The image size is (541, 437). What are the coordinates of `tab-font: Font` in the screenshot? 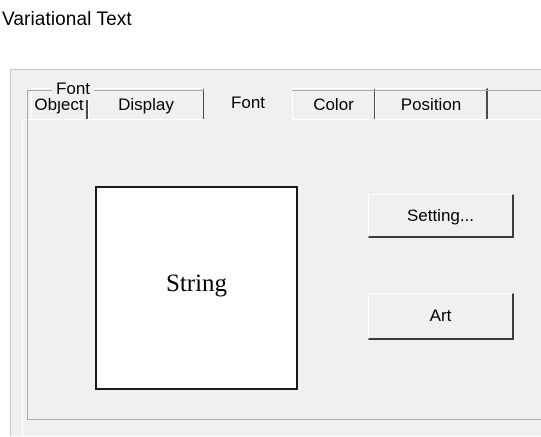 It's located at (248, 103).